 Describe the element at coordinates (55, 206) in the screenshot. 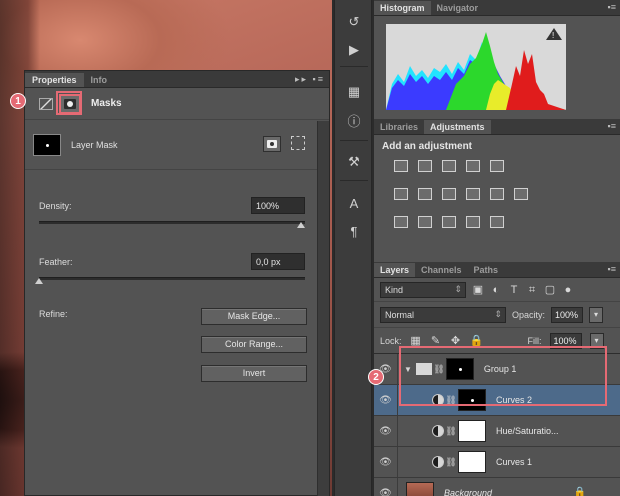

I see `density-label: Density:` at that location.